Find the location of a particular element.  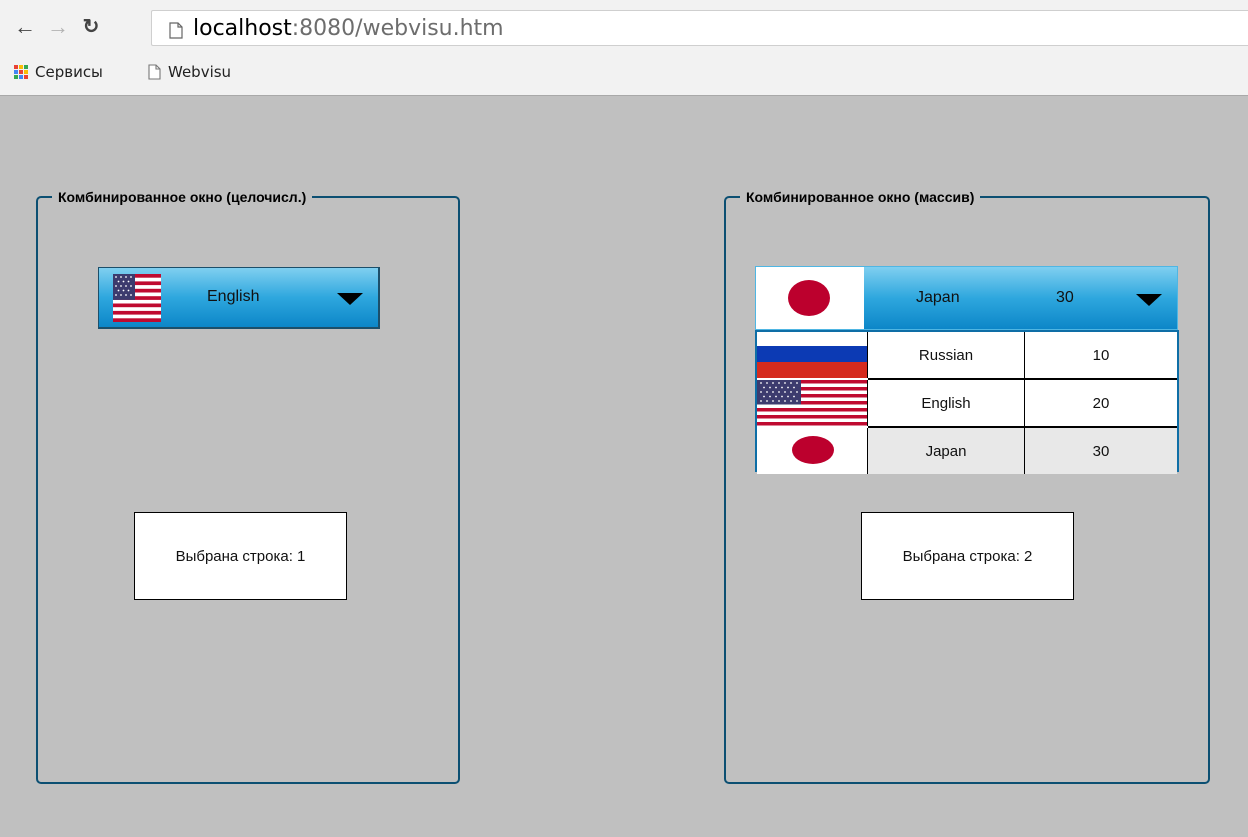

option-value: 30 is located at coordinates (1101, 451).